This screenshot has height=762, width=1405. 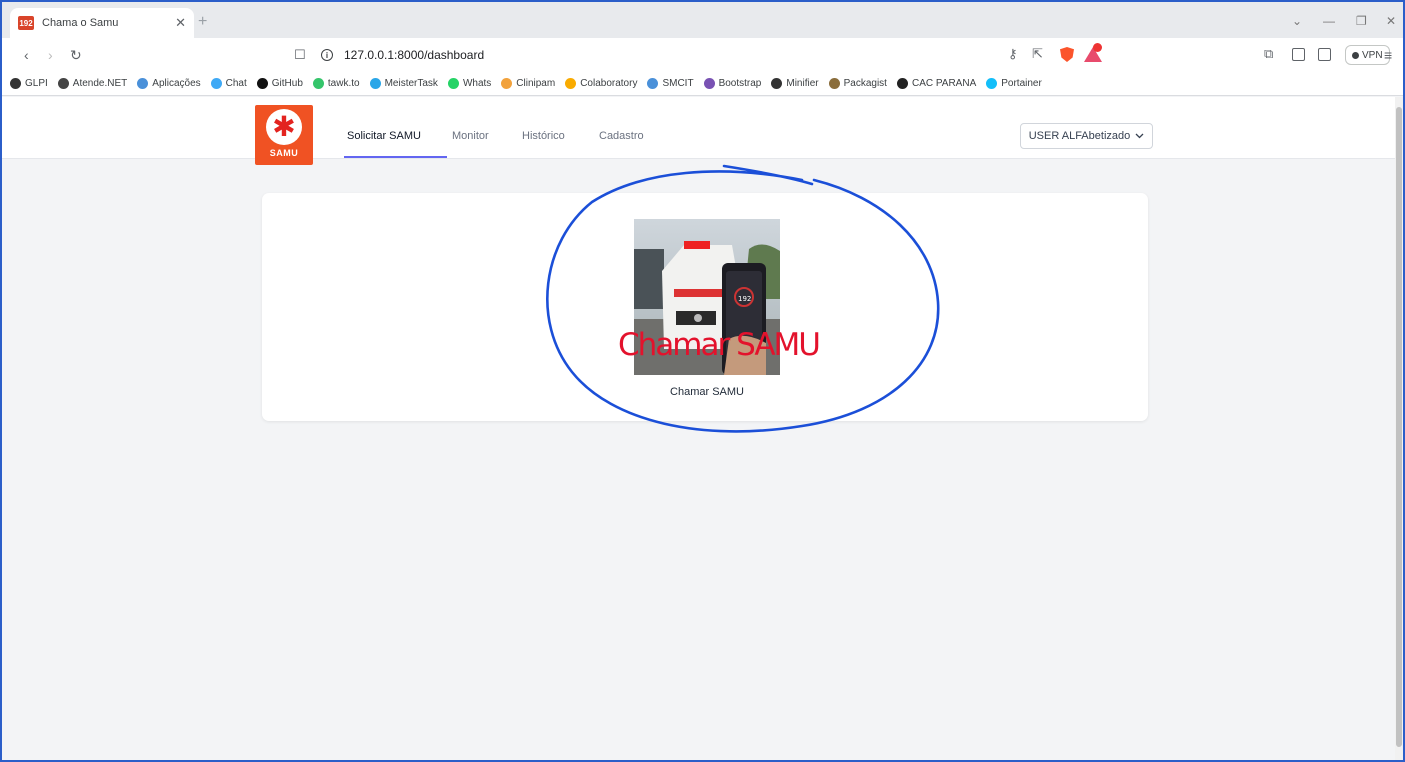 I want to click on extensions-icon: ⧉, so click(x=1268, y=54).